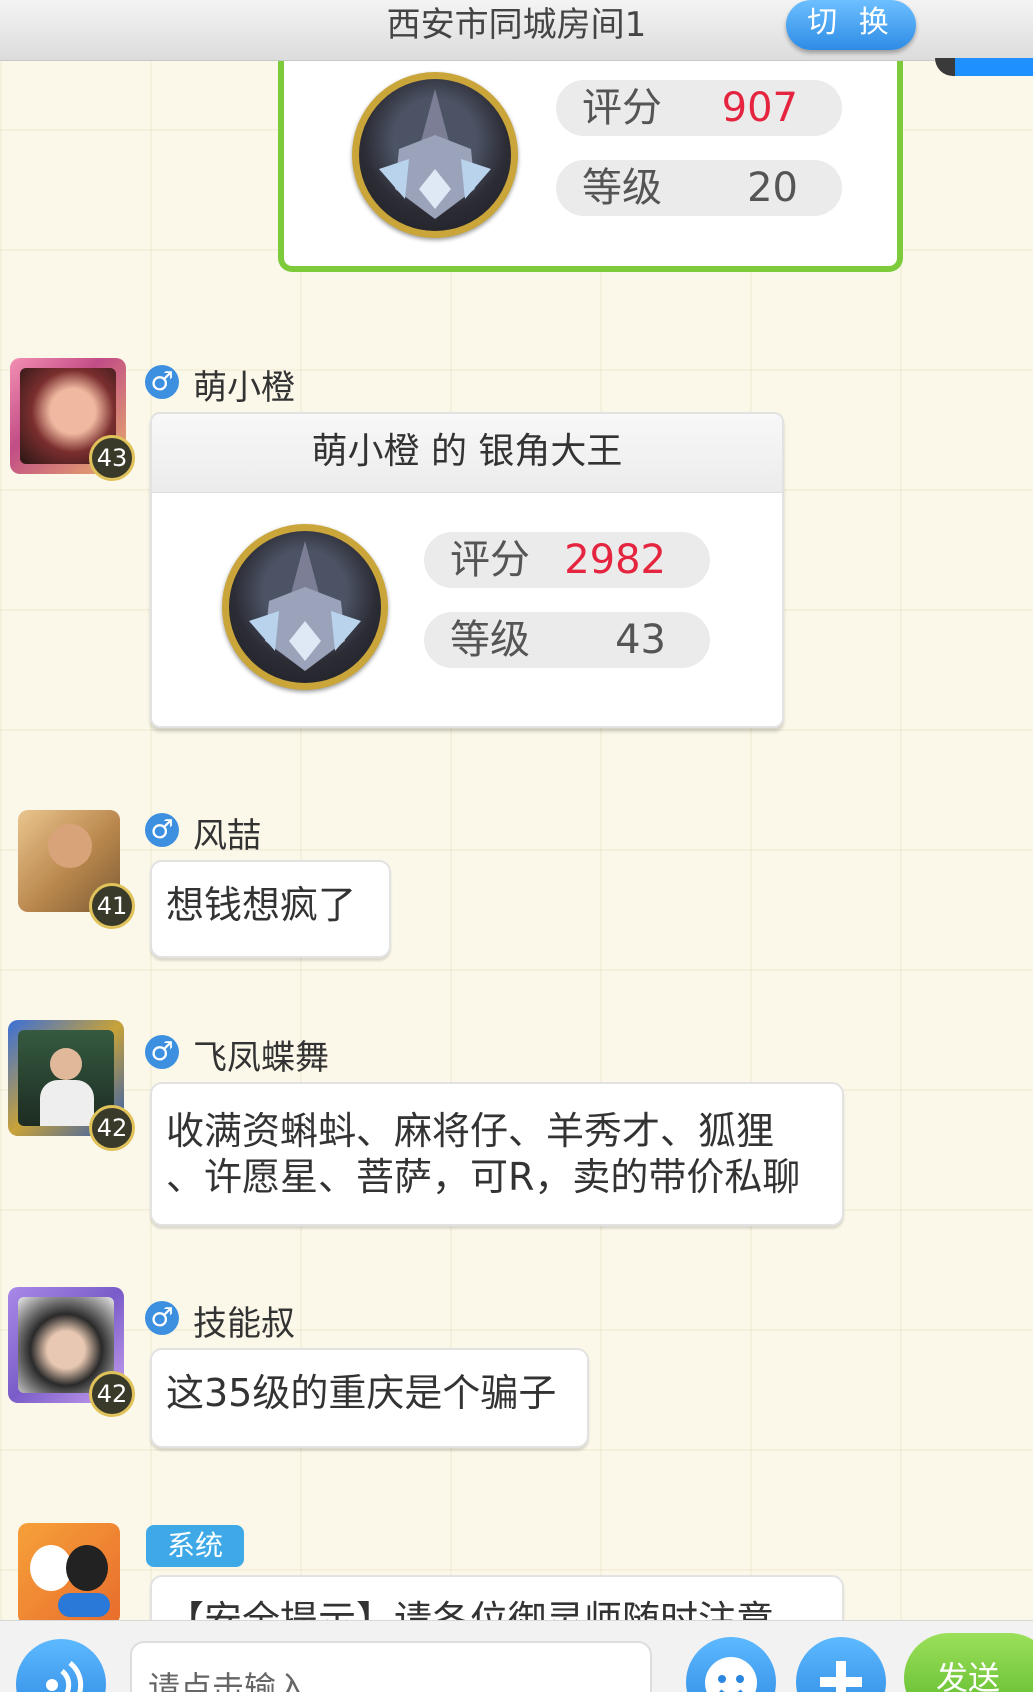 The height and width of the screenshot is (1692, 1033). Describe the element at coordinates (261, 905) in the screenshot. I see `message-text: 想钱想疯了` at that location.